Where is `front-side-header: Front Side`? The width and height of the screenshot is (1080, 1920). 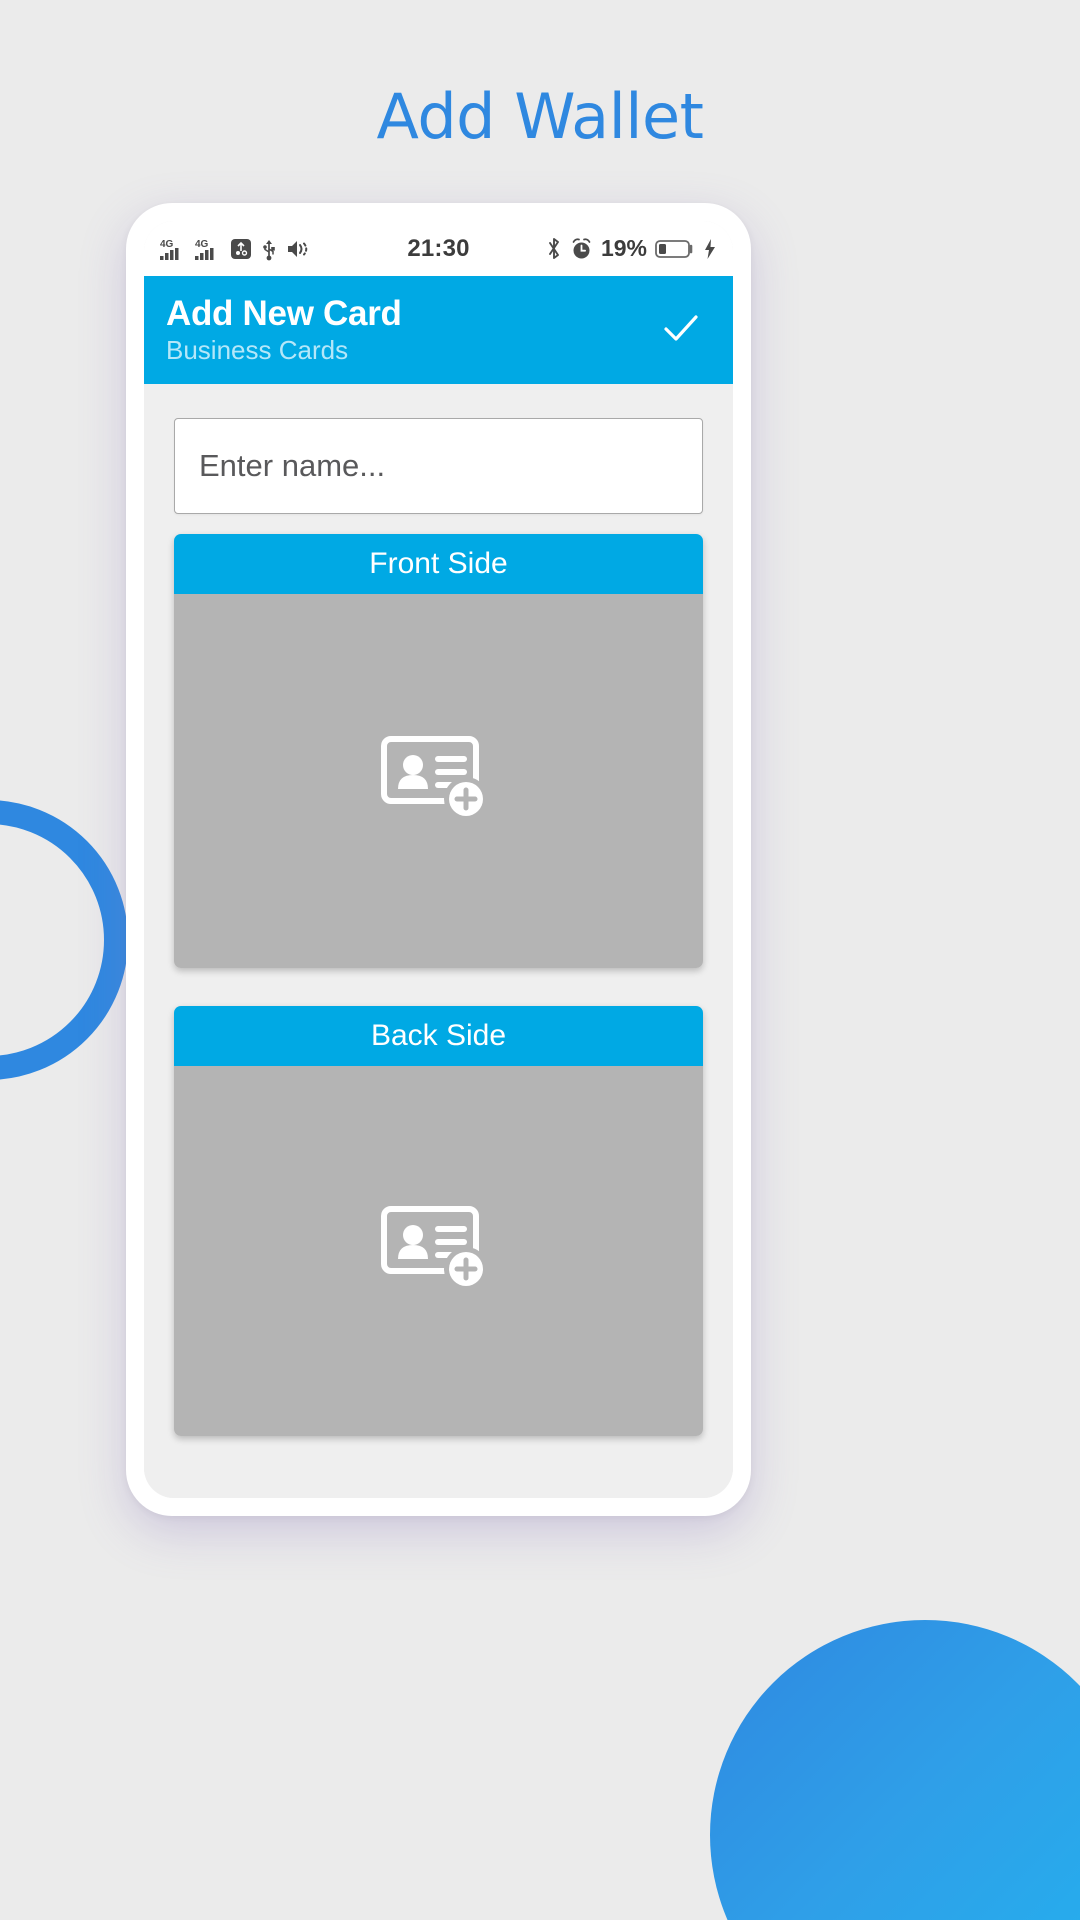
front-side-header: Front Side is located at coordinates (438, 564).